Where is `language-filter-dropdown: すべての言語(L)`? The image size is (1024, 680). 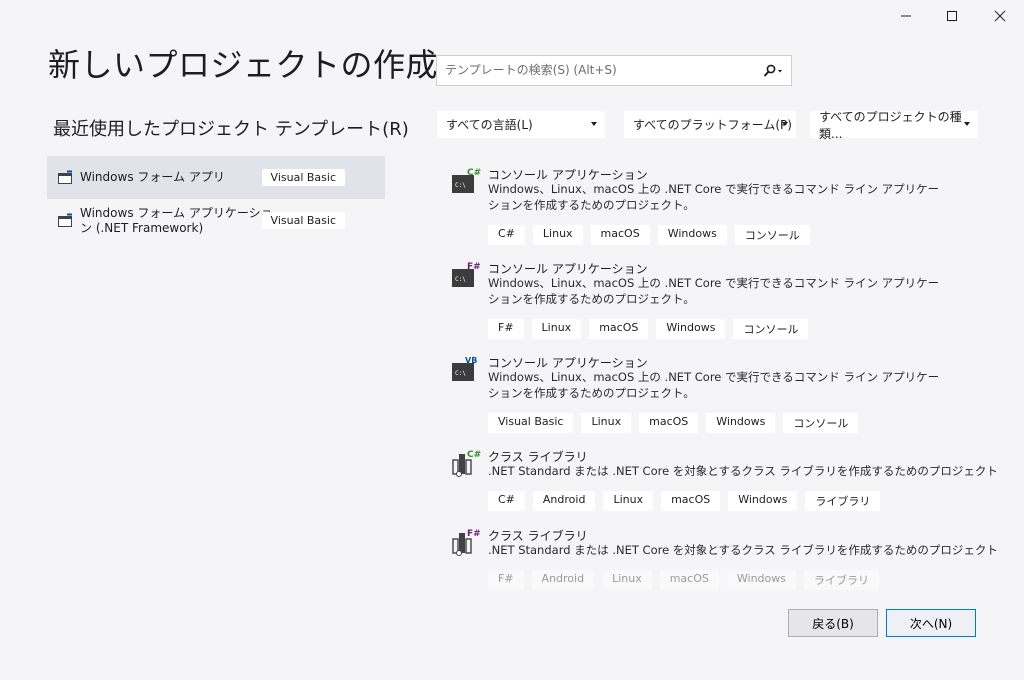
language-filter-dropdown: すべての言語(L) is located at coordinates (521, 124).